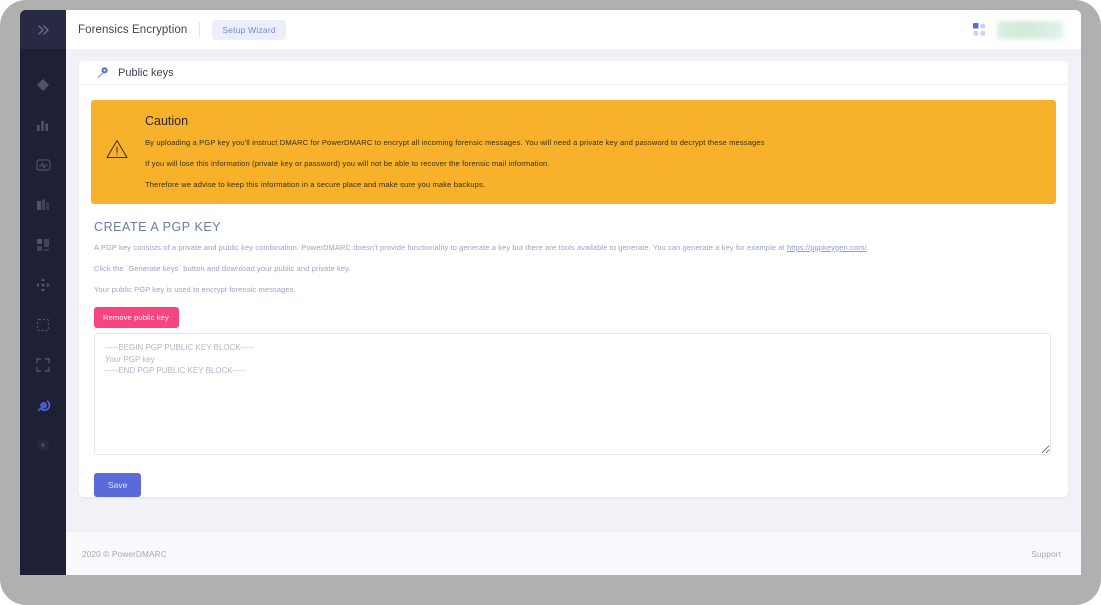 The width and height of the screenshot is (1101, 605). I want to click on sidebar-item-move-arrows-icon, so click(43, 285).